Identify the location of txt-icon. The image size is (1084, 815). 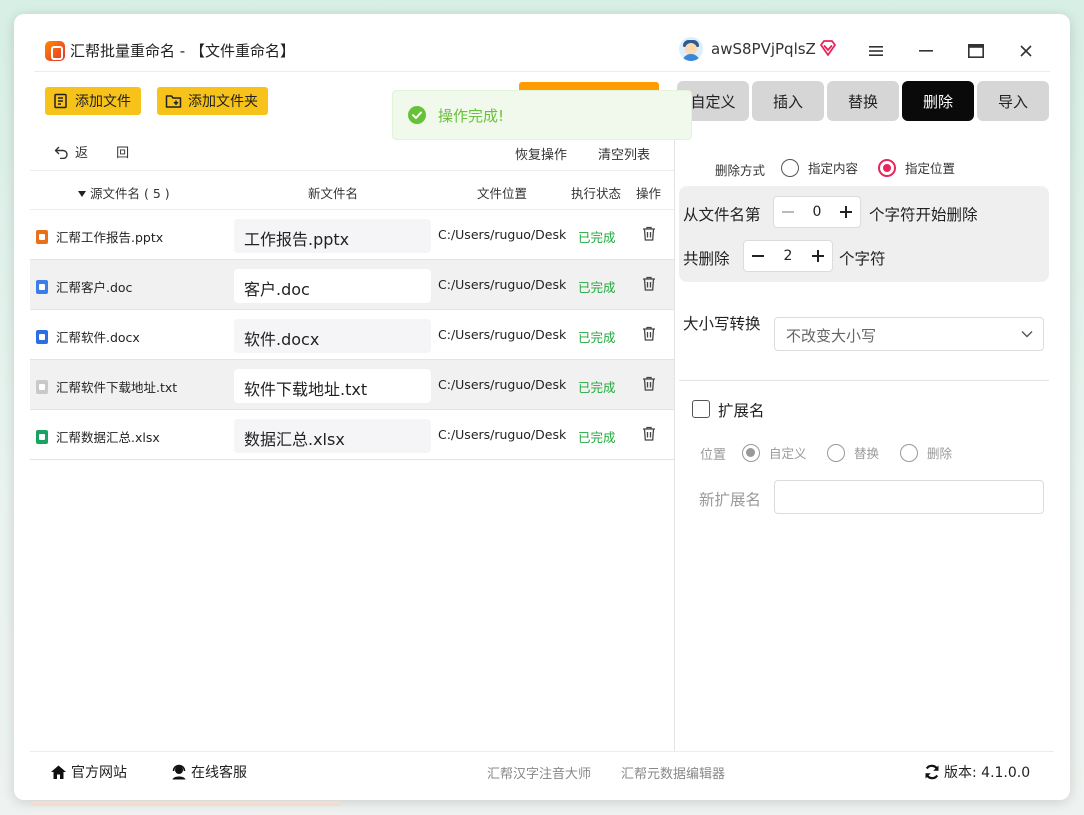
(42, 386).